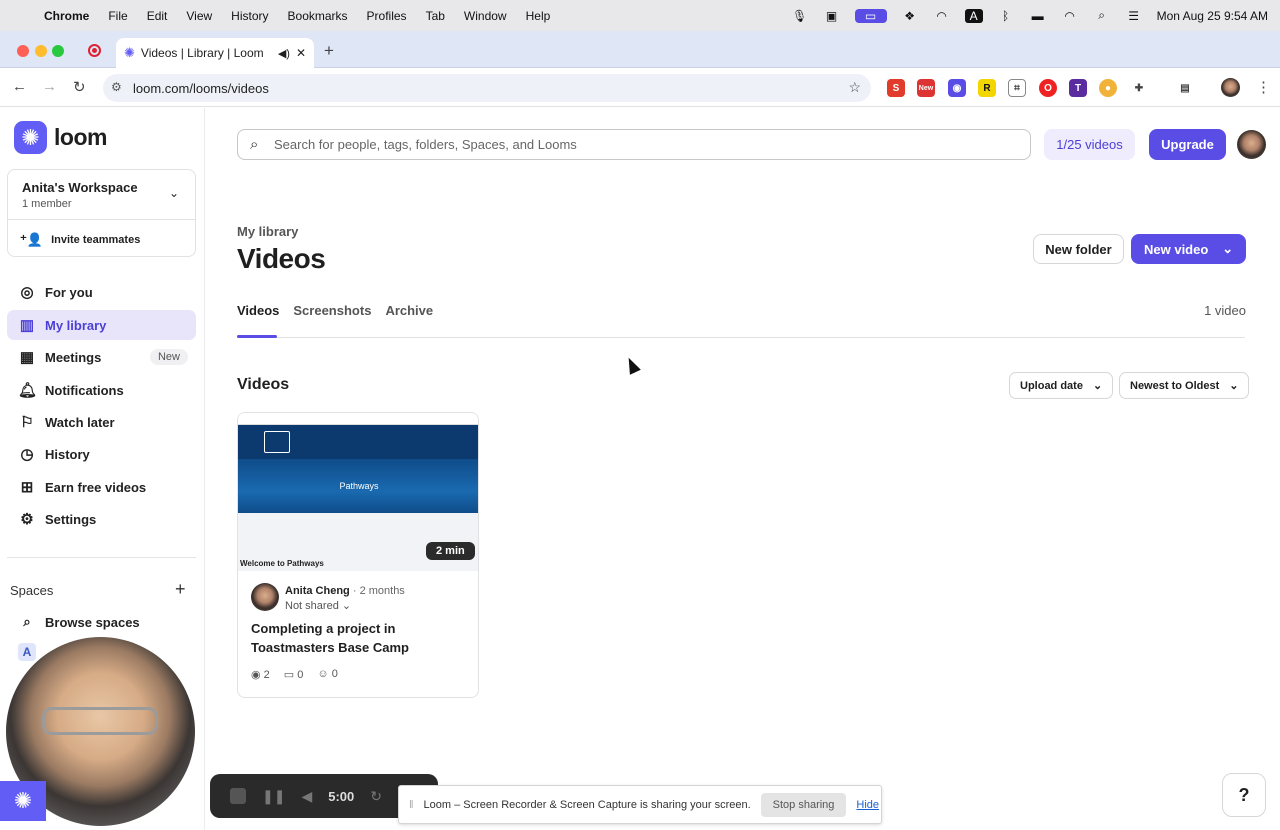 This screenshot has height=830, width=1280. What do you see at coordinates (485, 16) in the screenshot?
I see `menu-window: Window` at bounding box center [485, 16].